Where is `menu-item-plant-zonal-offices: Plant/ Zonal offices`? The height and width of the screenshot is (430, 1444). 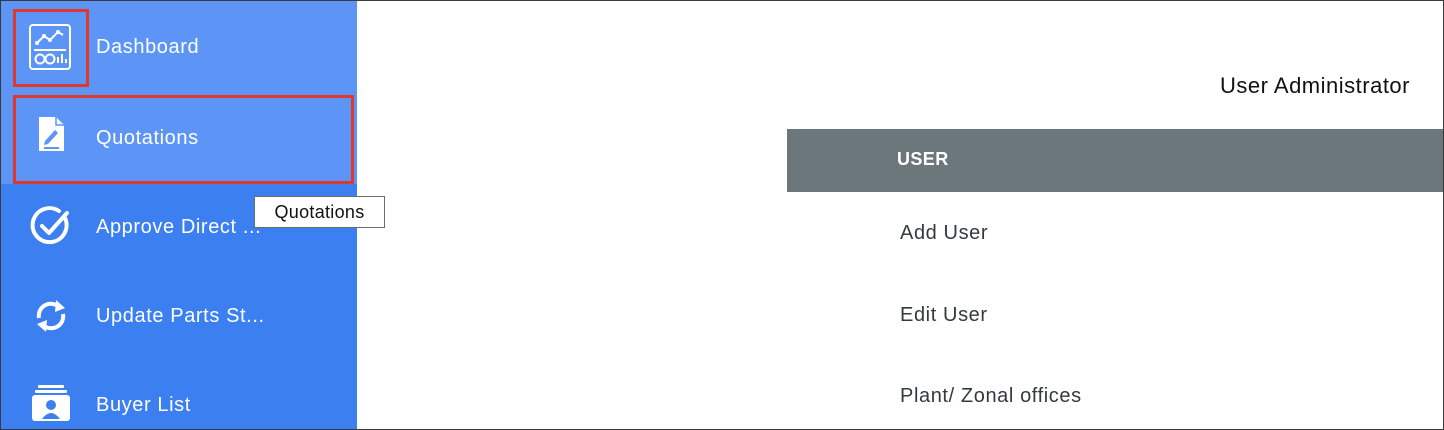
menu-item-plant-zonal-offices: Plant/ Zonal offices is located at coordinates (991, 396).